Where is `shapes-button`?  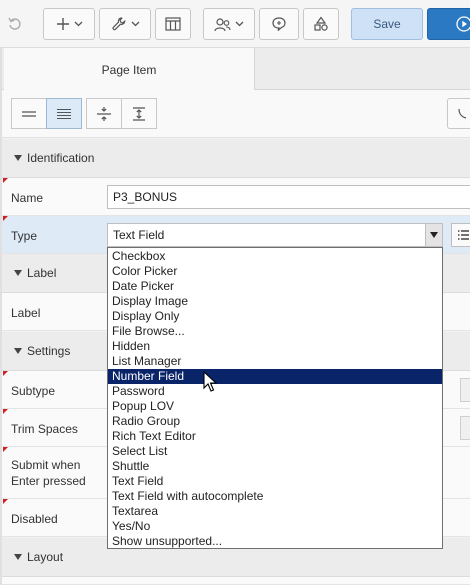 shapes-button is located at coordinates (321, 24).